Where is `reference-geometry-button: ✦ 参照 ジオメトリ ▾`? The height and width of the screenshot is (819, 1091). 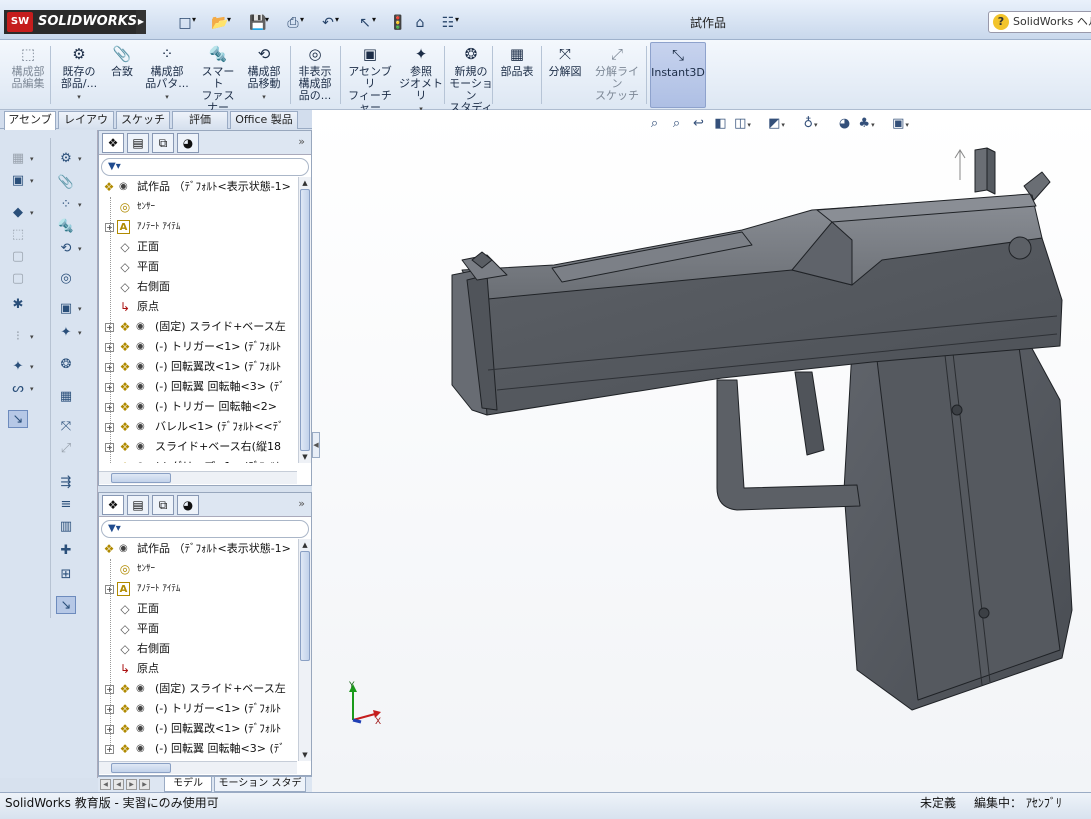
reference-geometry-button: ✦ 参照 ジオメトリ ▾ is located at coordinates (421, 77).